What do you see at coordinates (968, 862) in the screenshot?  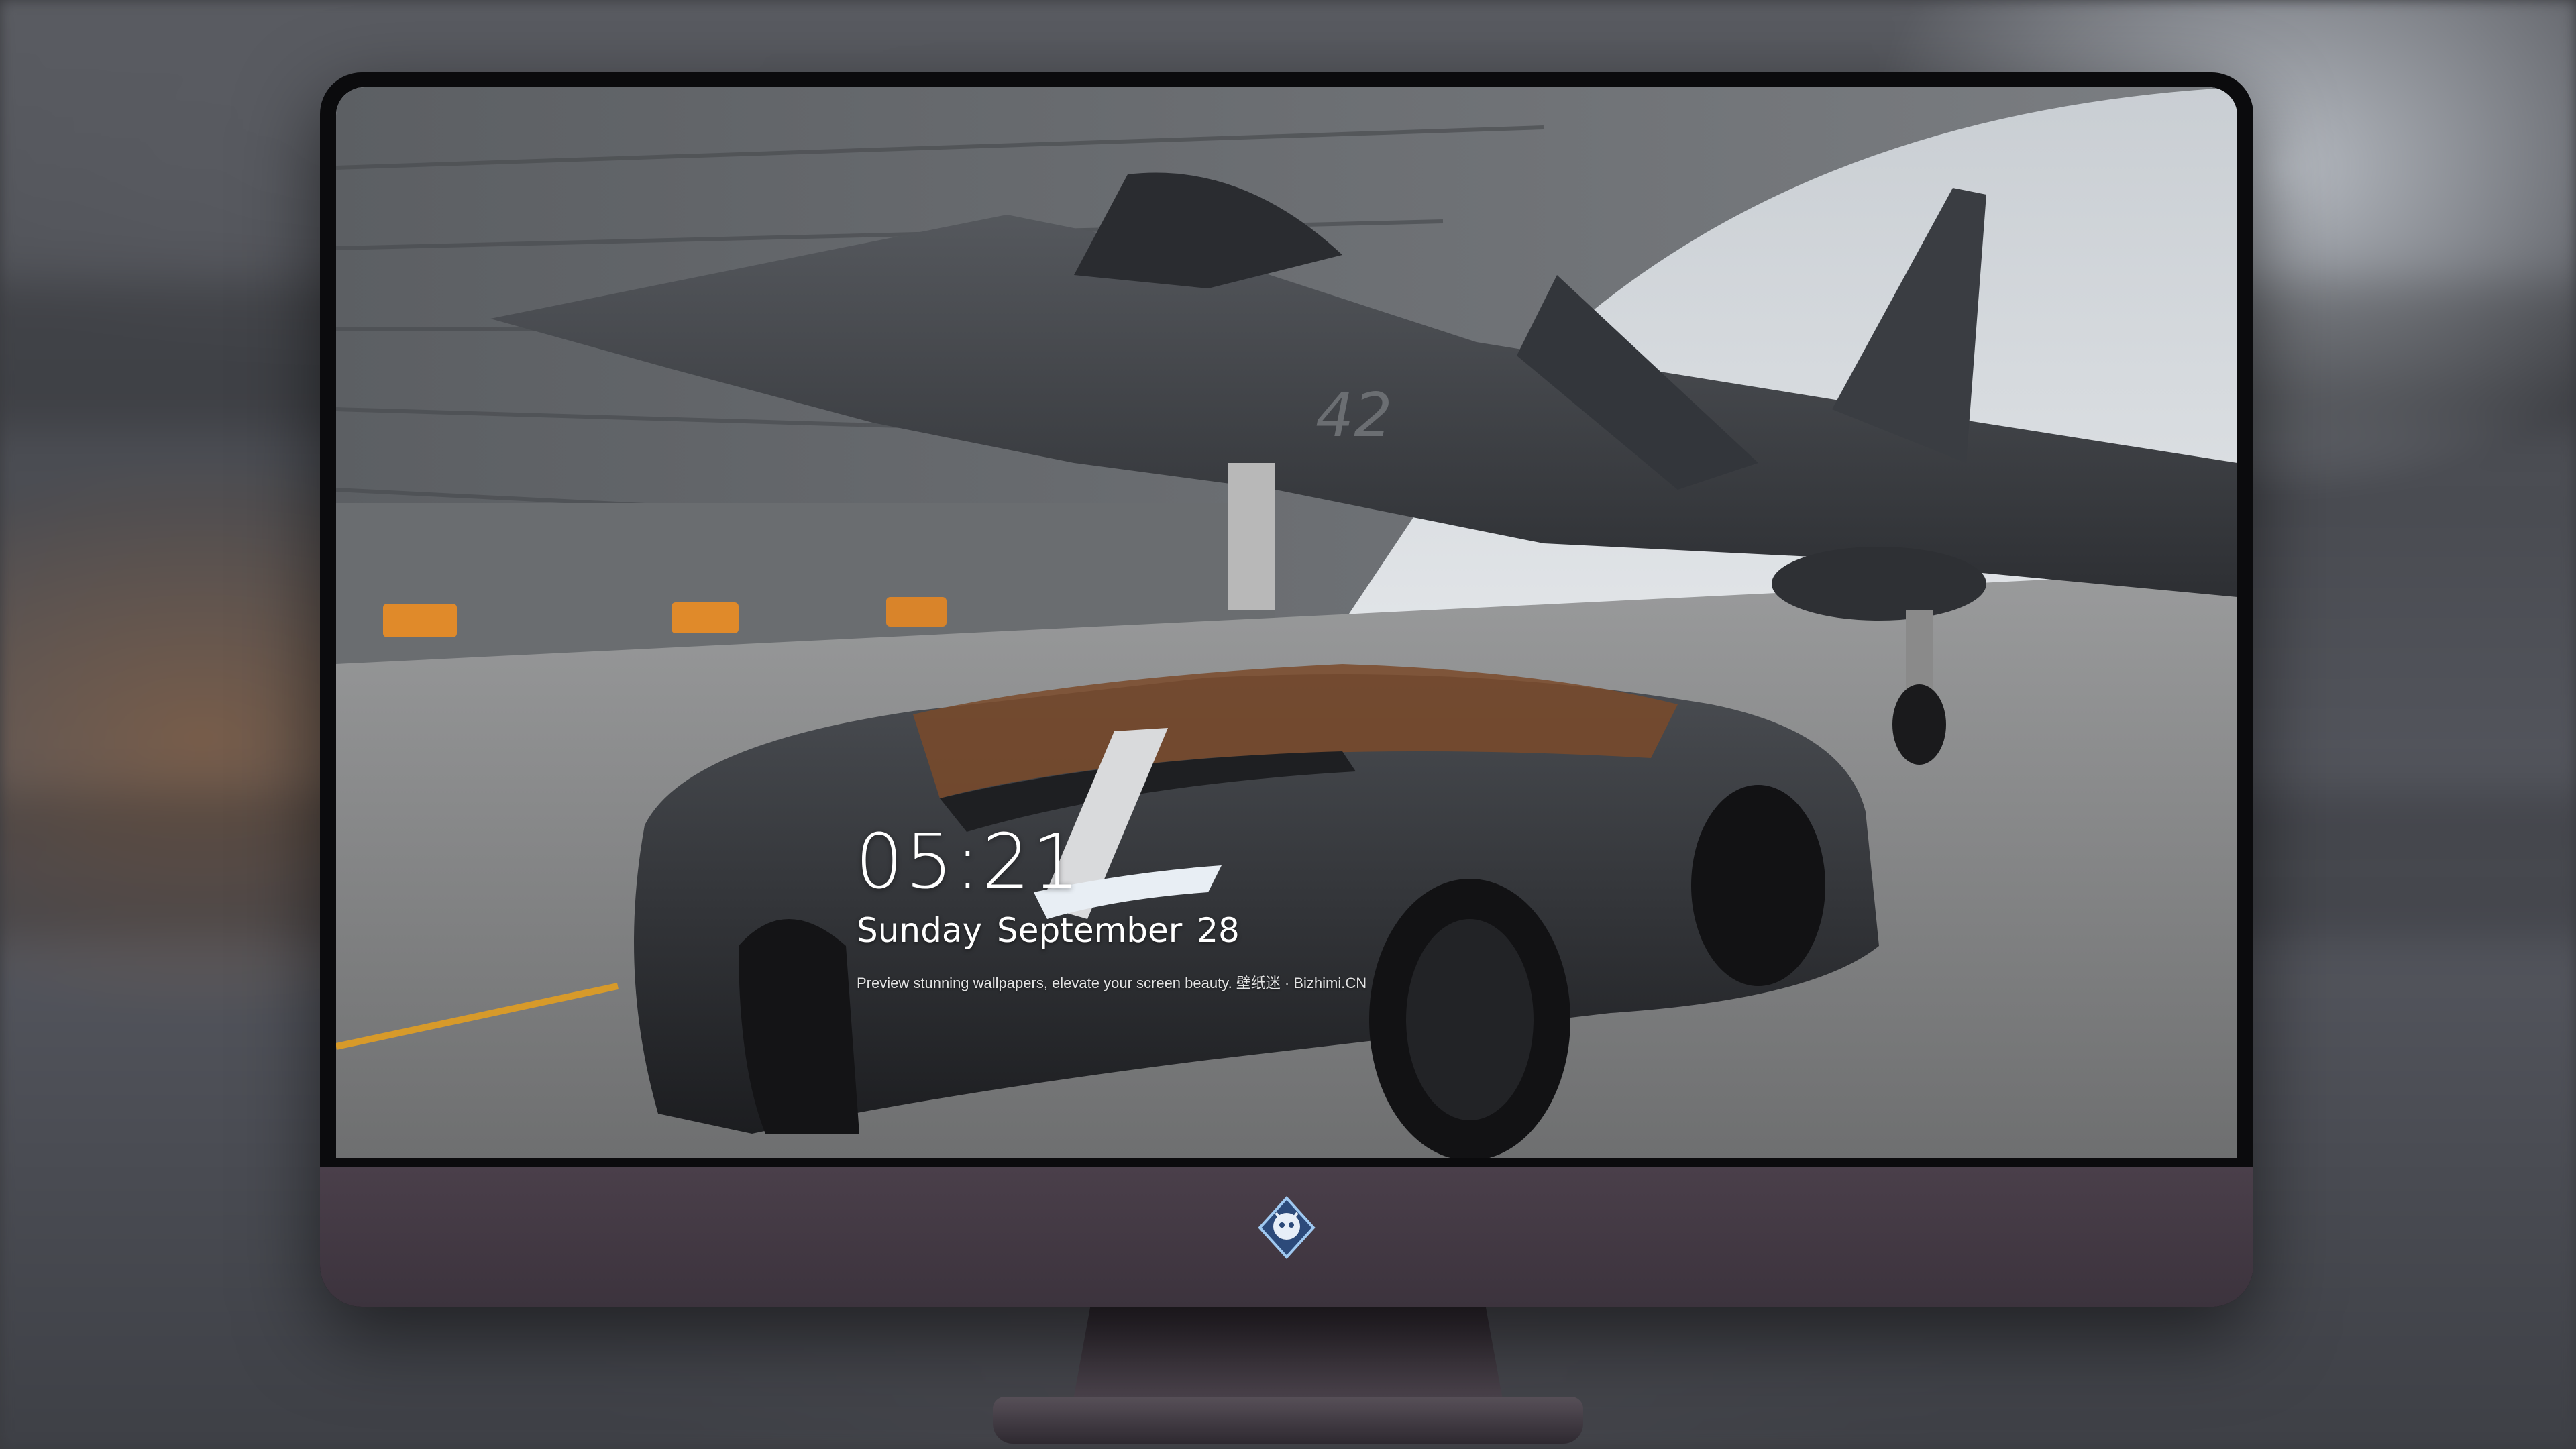 I see `lock-screen-time: 05:21` at bounding box center [968, 862].